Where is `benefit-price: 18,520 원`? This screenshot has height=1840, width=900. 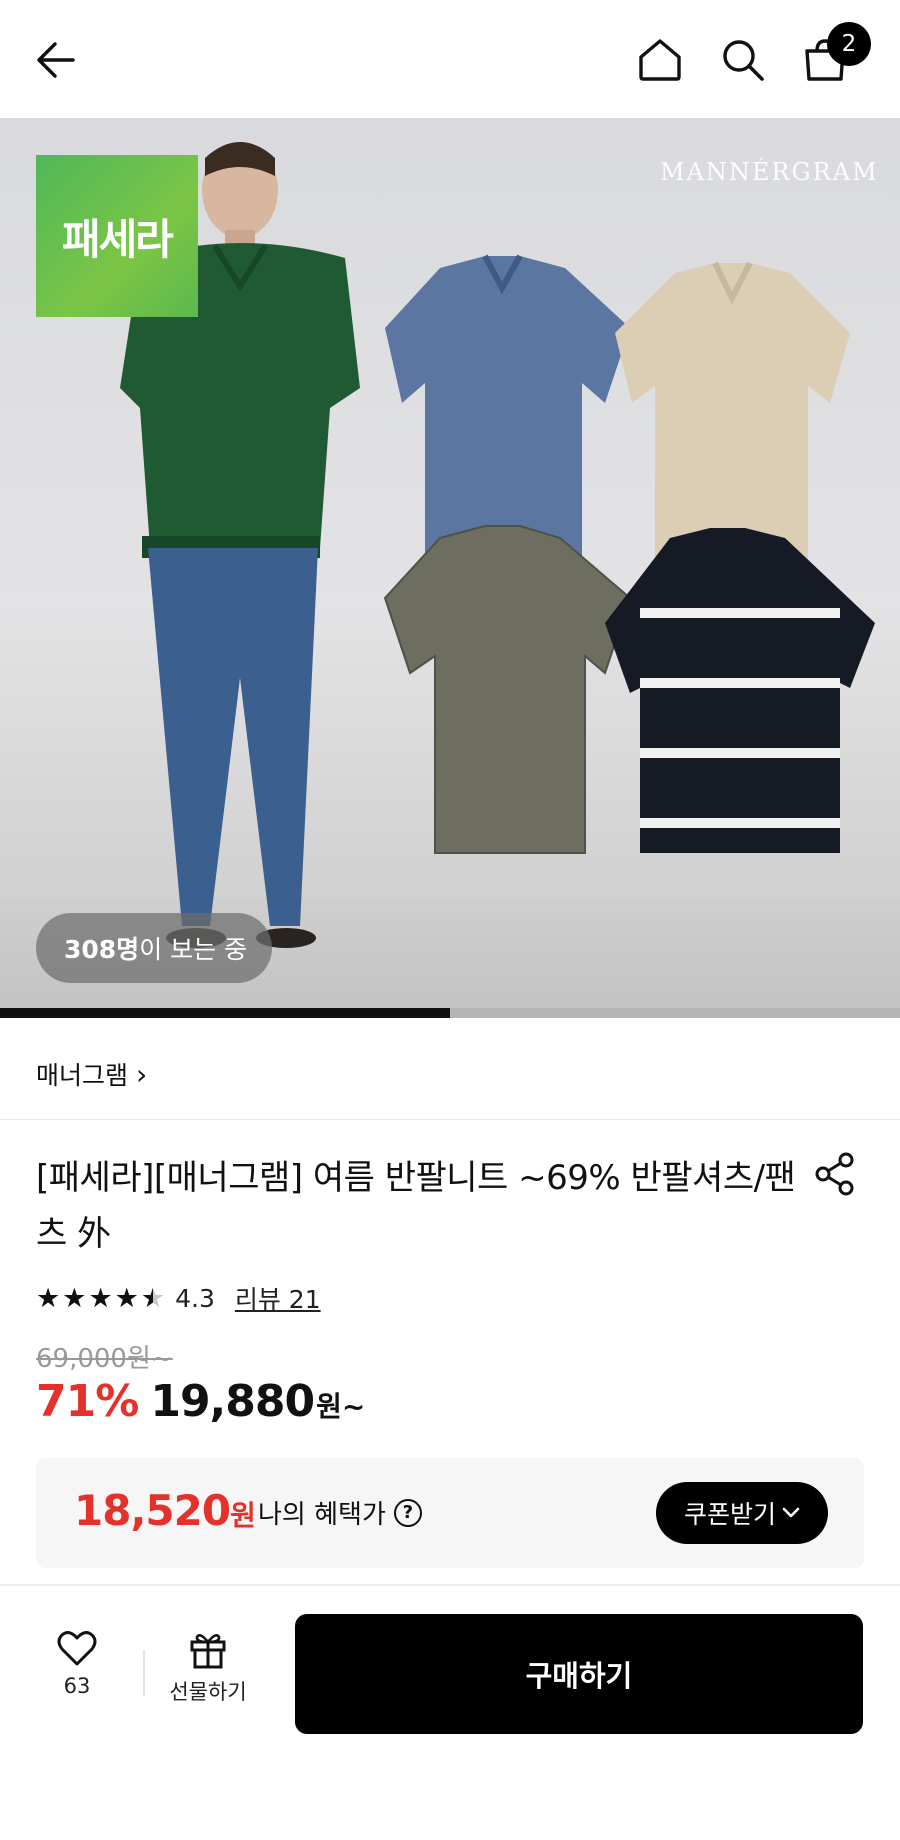 benefit-price: 18,520 원 is located at coordinates (165, 1510).